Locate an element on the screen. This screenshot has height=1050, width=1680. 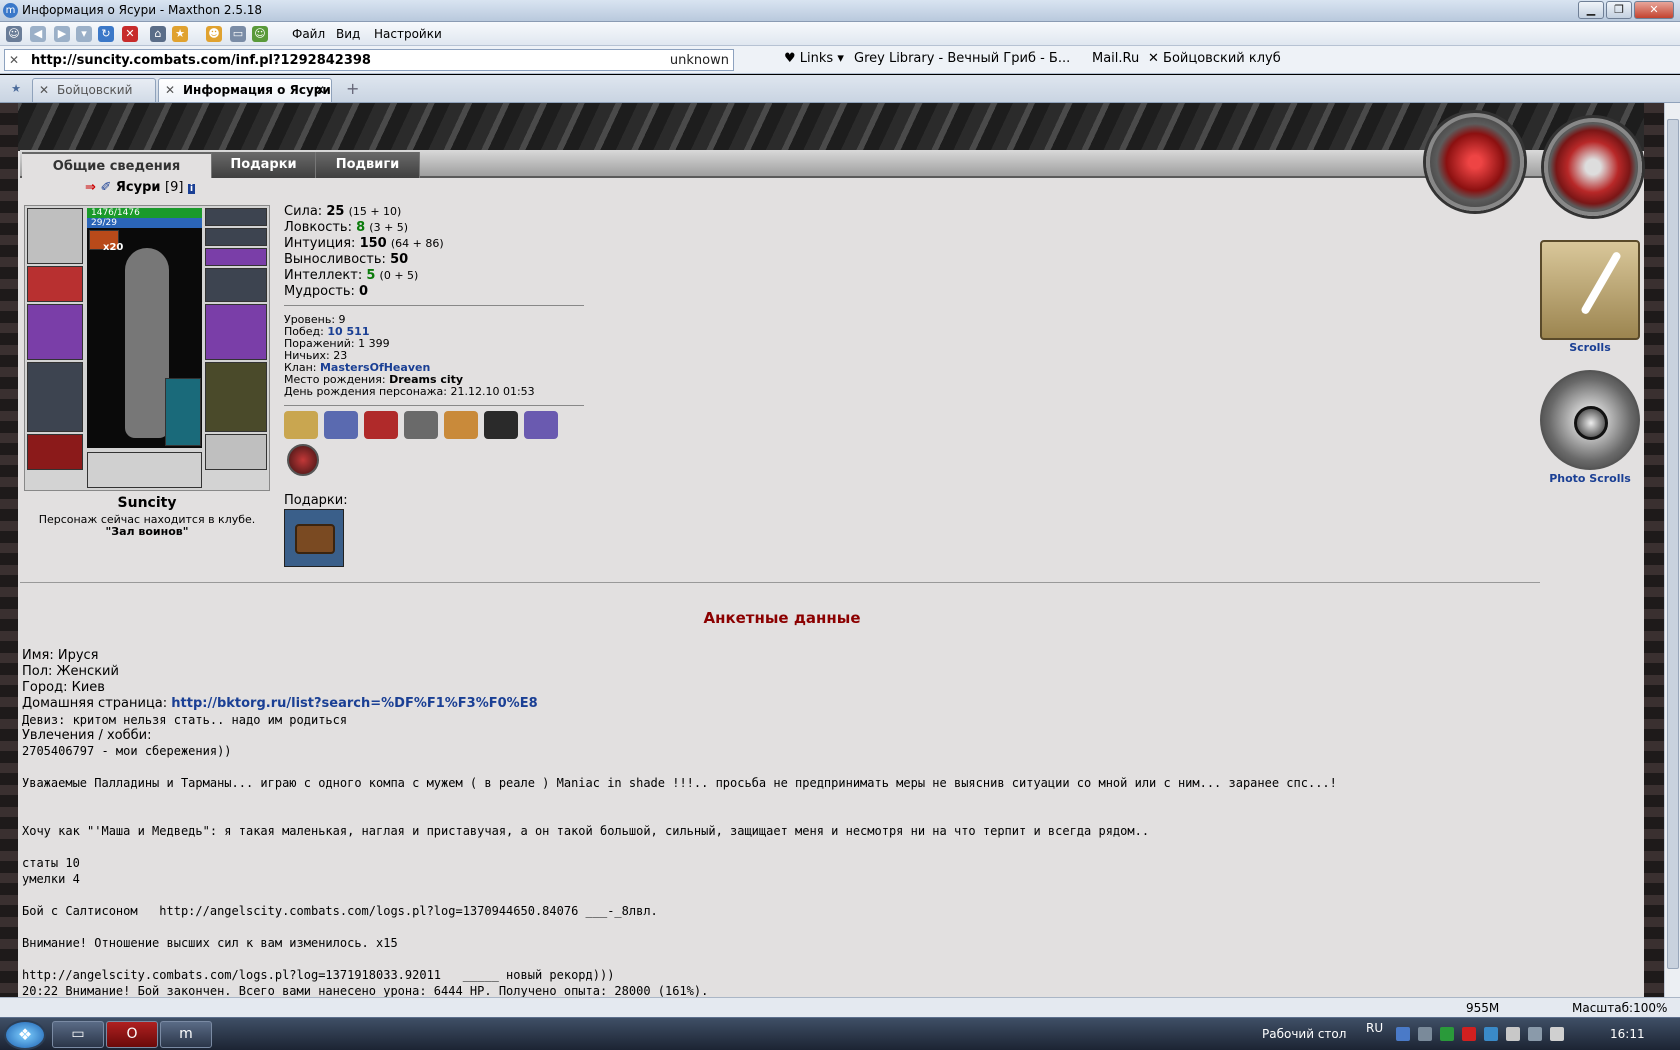
stat-label: Выносливость: is located at coordinates (335, 259).